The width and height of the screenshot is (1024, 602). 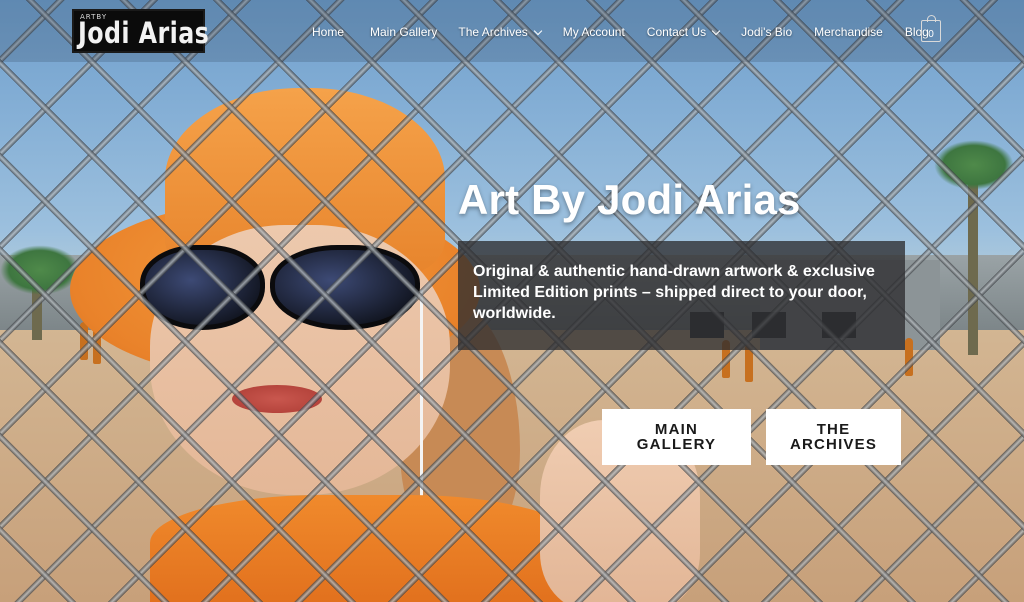 I want to click on sunglasses-lens-left, so click(x=202, y=287).